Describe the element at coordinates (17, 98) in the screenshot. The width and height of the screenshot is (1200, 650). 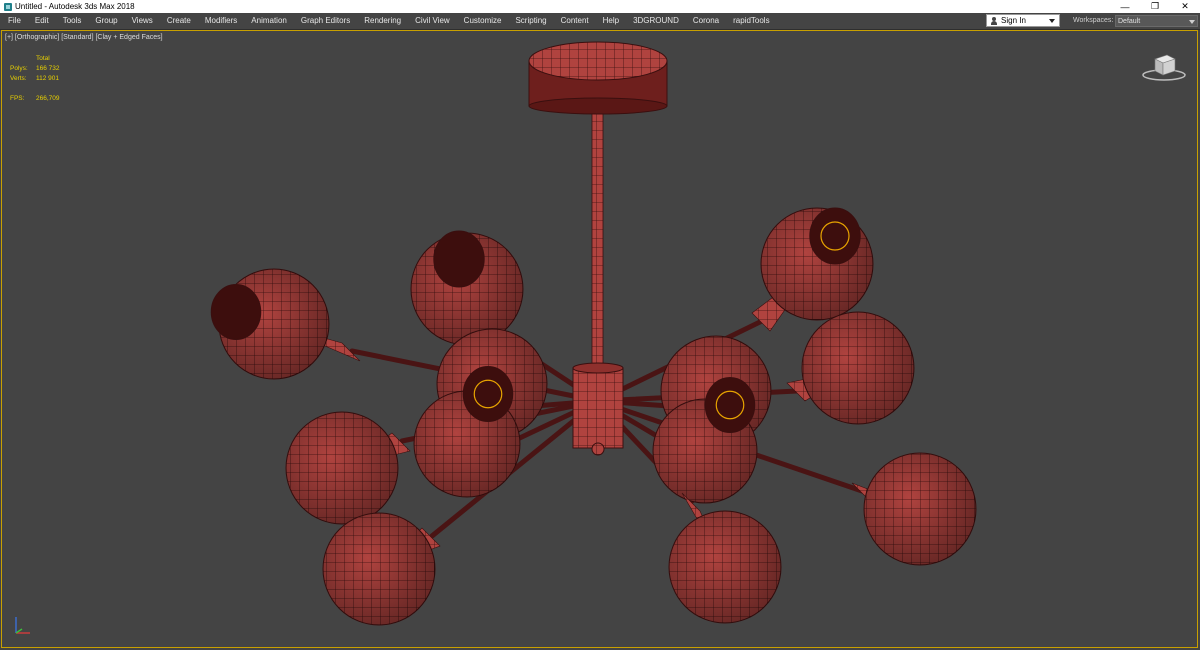
I see `fps-label: FPS:` at that location.